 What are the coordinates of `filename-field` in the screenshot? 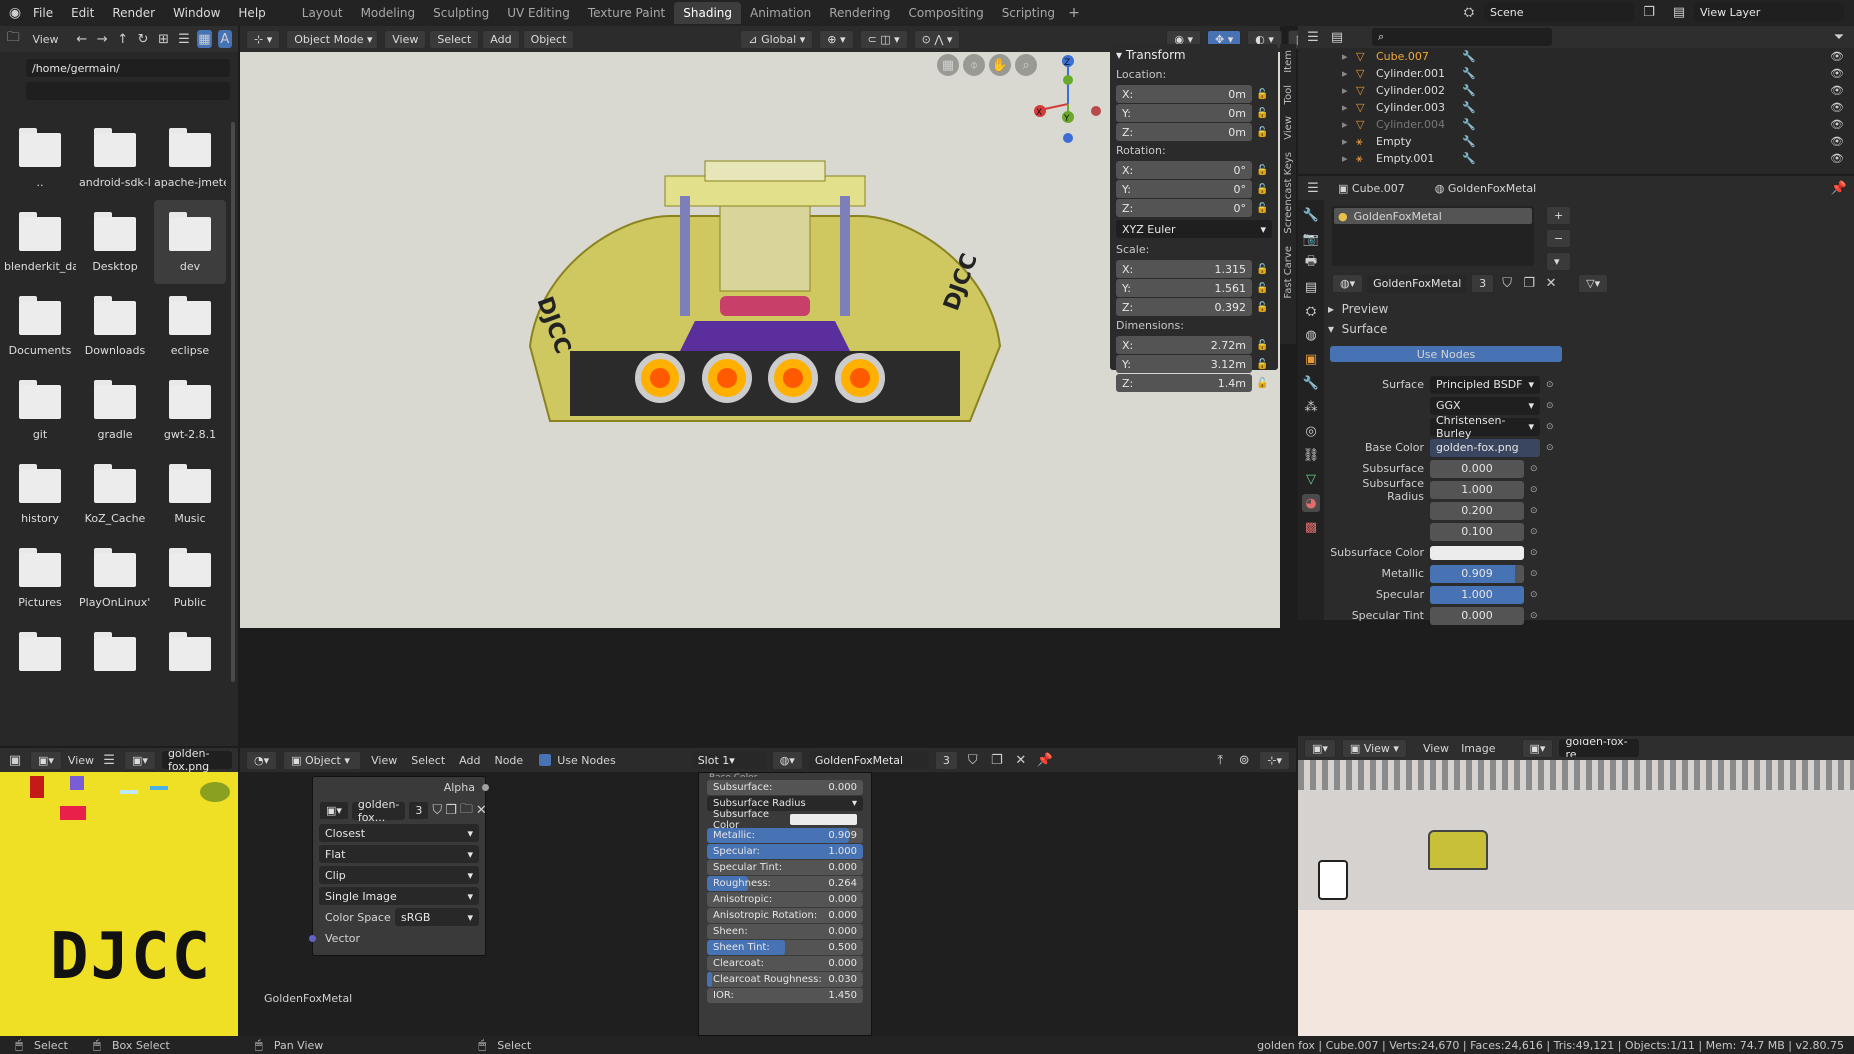 It's located at (128, 91).